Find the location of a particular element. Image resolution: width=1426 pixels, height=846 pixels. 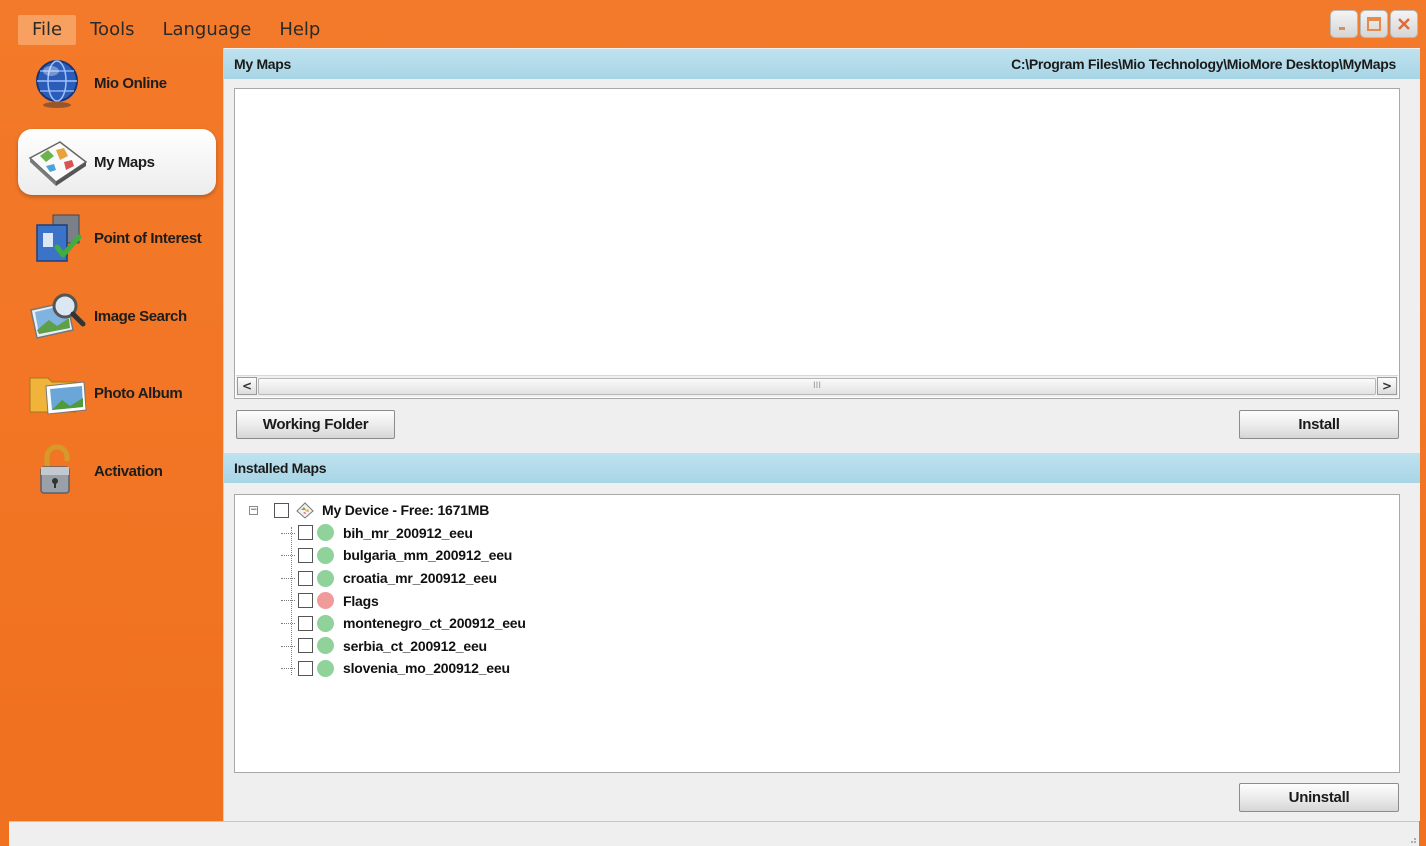

map-label: slovenia_mo_200912_eeu is located at coordinates (426, 668).